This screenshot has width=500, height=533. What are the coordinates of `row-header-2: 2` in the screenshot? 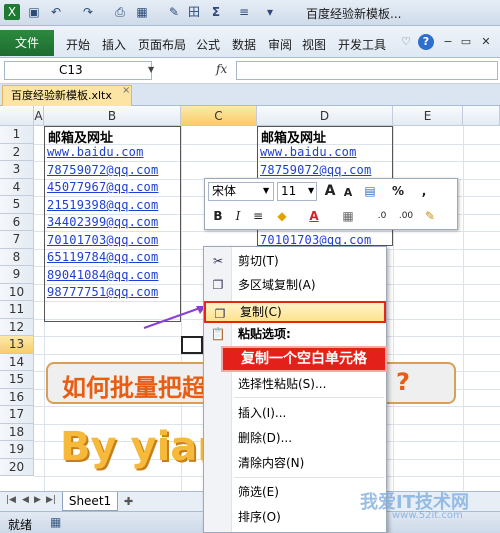 It's located at (17, 152).